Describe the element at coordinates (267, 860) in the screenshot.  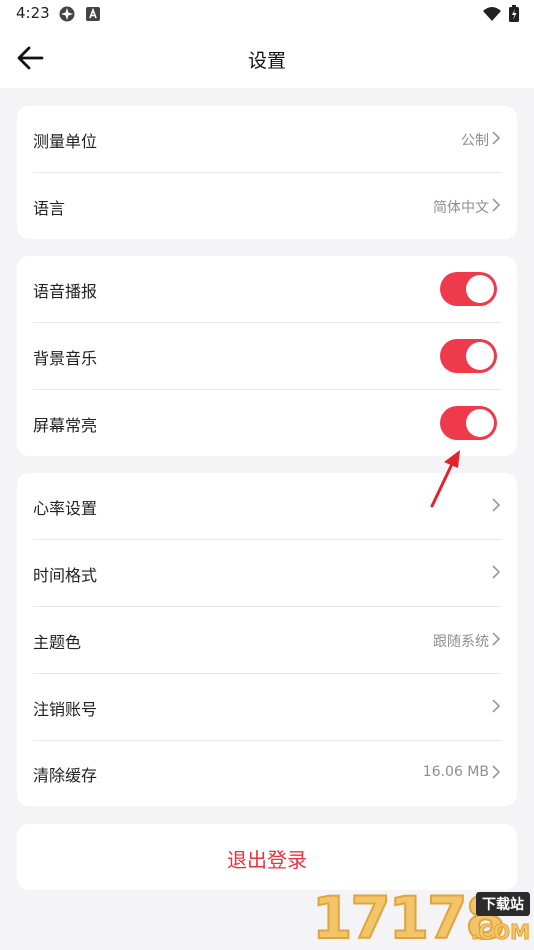
I see `logout-label: 退出登录` at that location.